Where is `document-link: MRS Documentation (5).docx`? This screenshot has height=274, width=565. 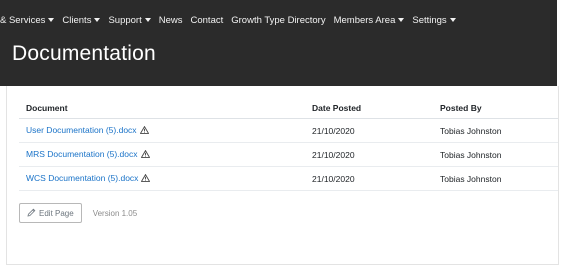
document-link: MRS Documentation (5).docx is located at coordinates (82, 154).